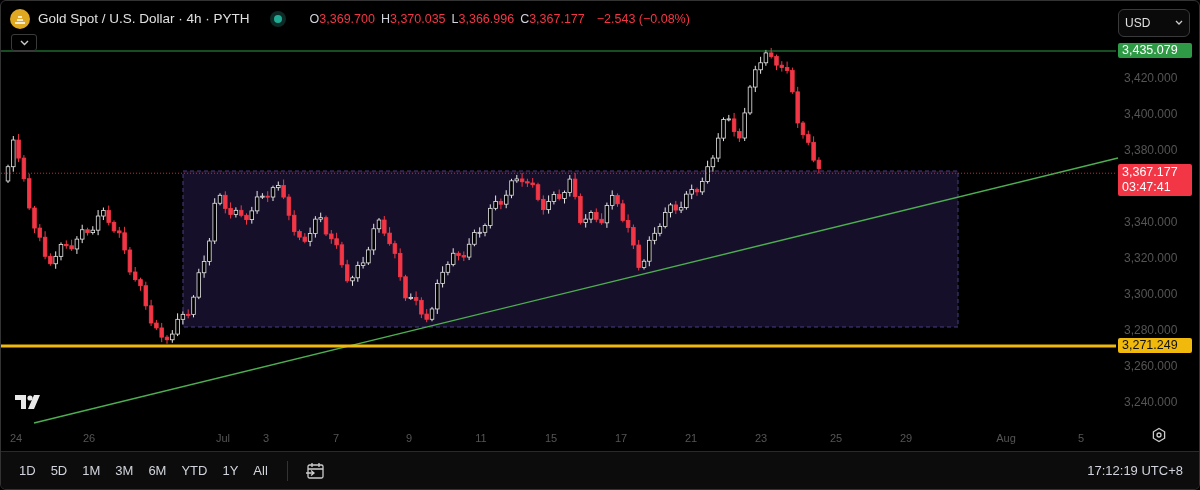  Describe the element at coordinates (1151, 294) in the screenshot. I see `price-axis-label: 3,300.000` at that location.